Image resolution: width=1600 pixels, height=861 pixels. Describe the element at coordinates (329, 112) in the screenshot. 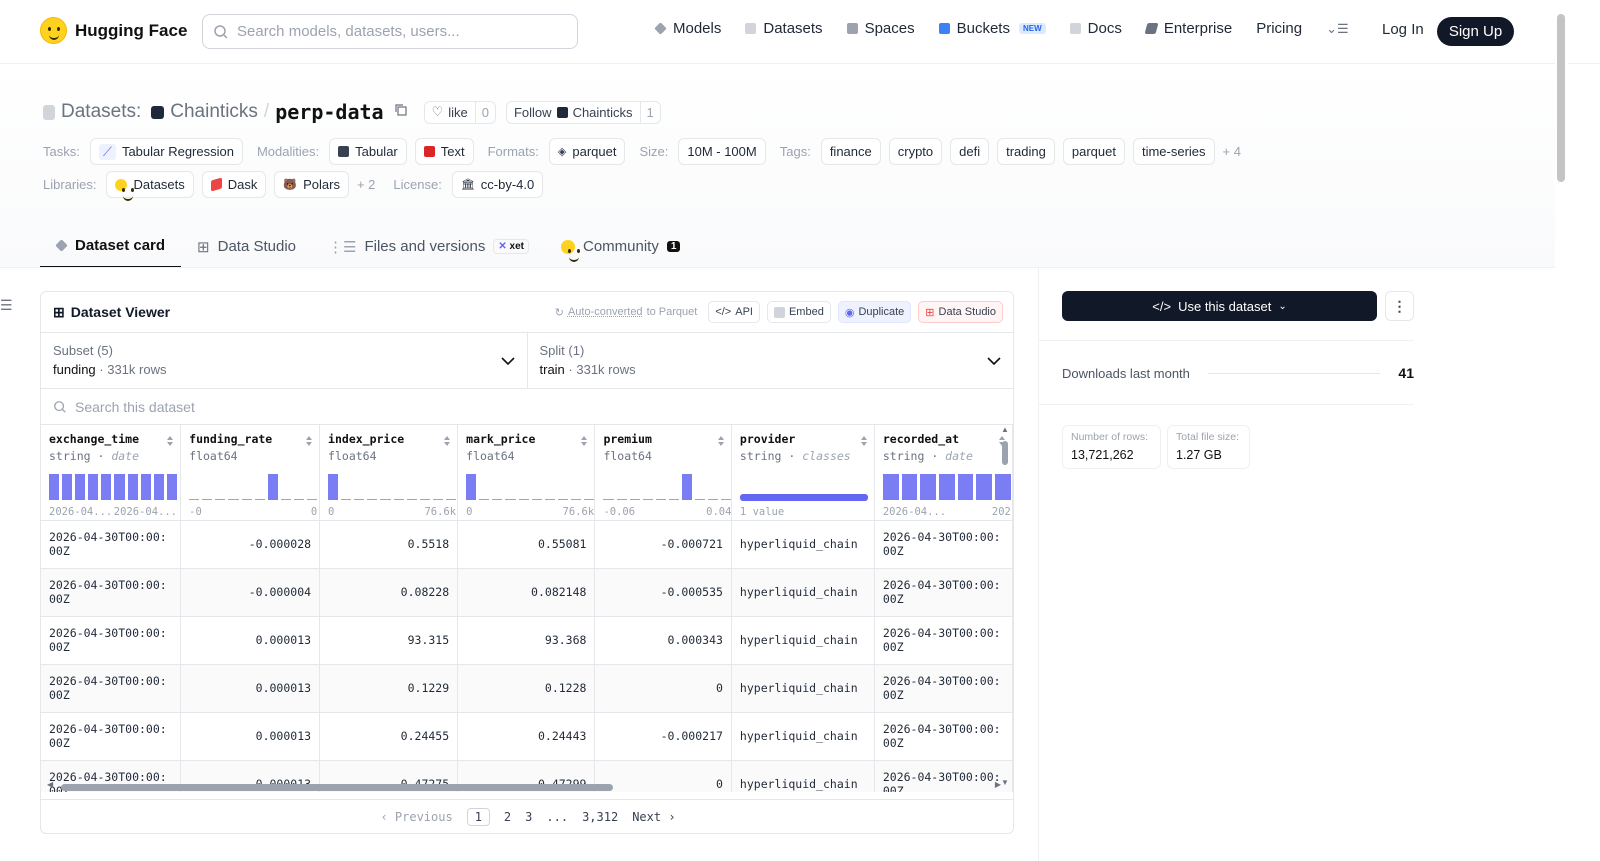

I see `dataset-name: perp-data` at that location.